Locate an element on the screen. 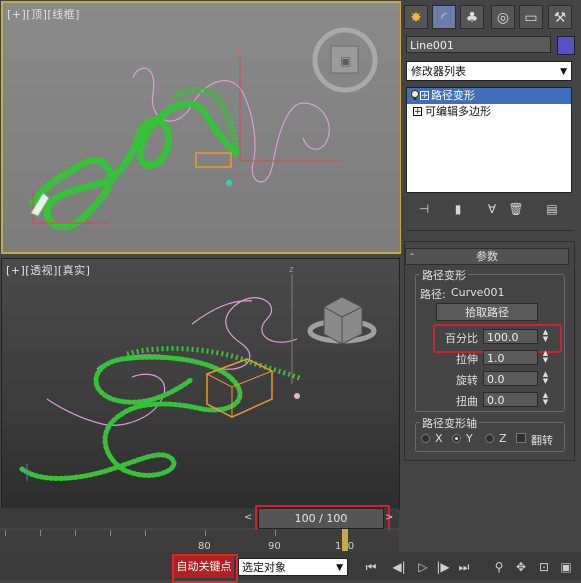 This screenshot has width=581, height=583. display-tab-icon: ▭ is located at coordinates (531, 17).